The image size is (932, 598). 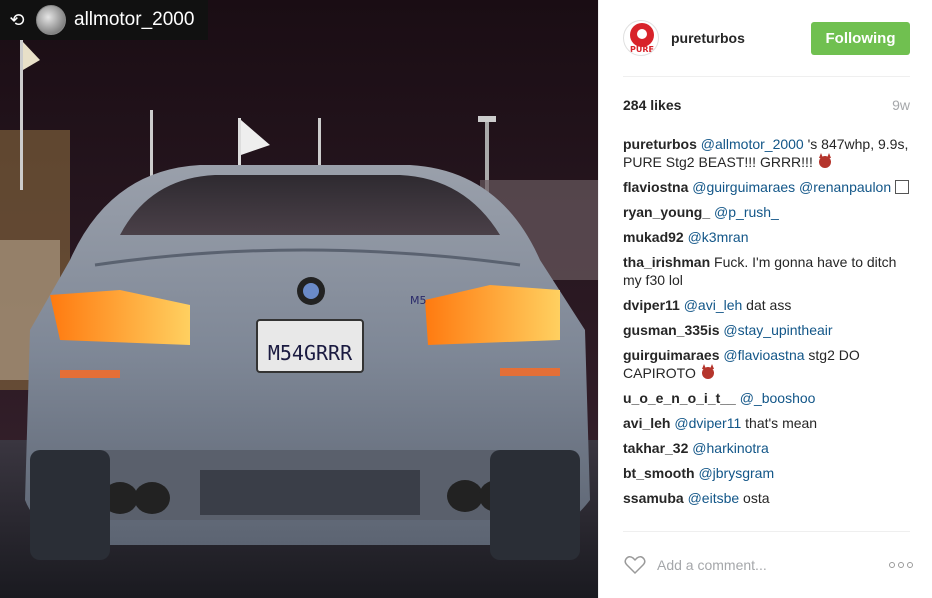 What do you see at coordinates (741, 38) in the screenshot?
I see `post-username: pureturbos` at bounding box center [741, 38].